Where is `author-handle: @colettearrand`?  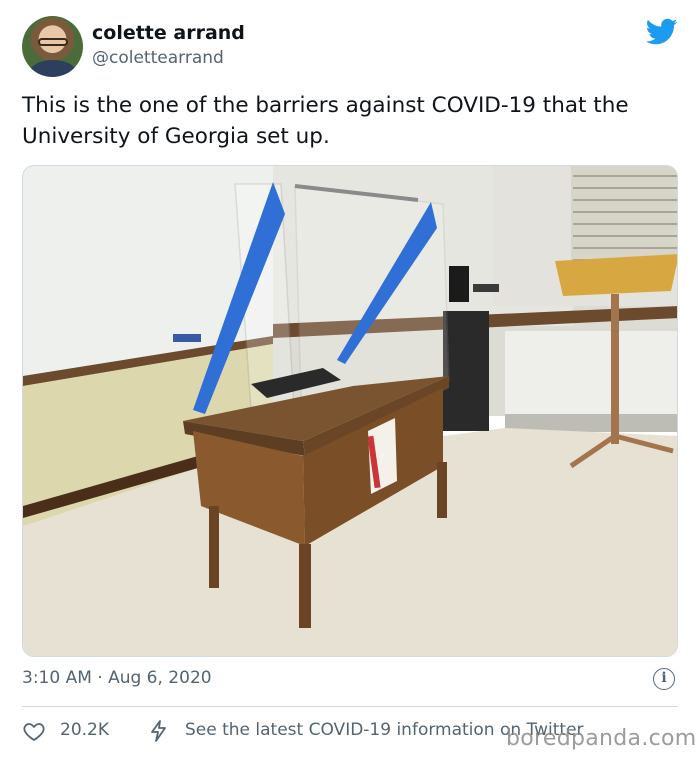
author-handle: @colettearrand is located at coordinates (158, 58).